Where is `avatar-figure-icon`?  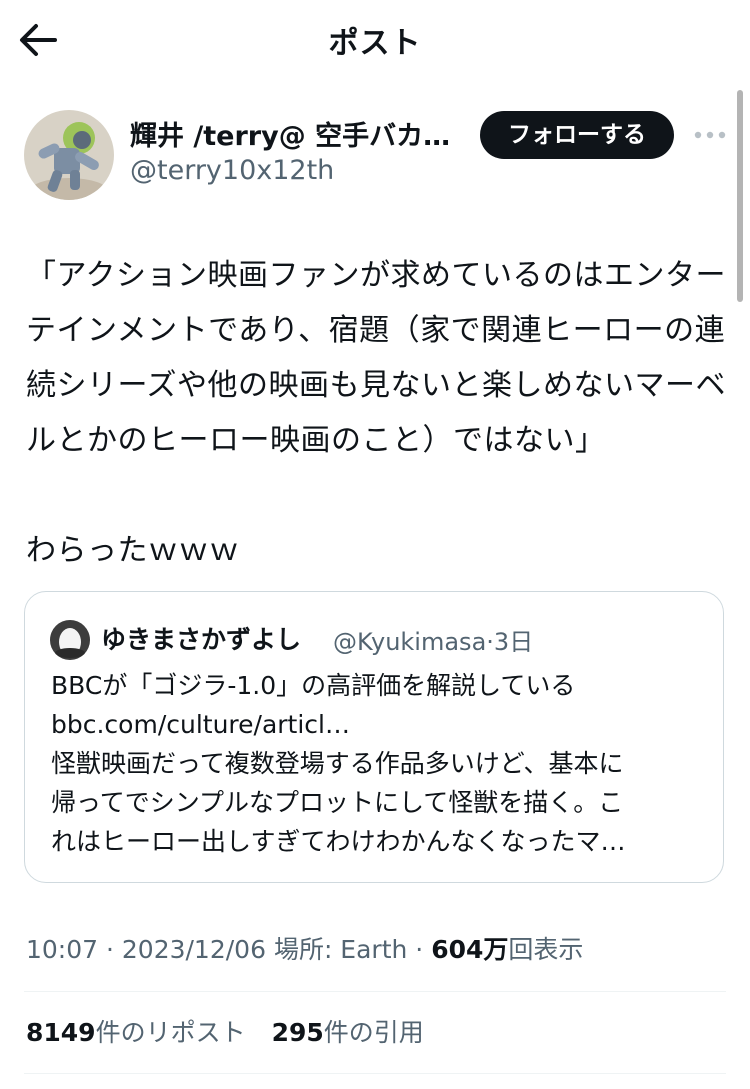 avatar-figure-icon is located at coordinates (69, 155).